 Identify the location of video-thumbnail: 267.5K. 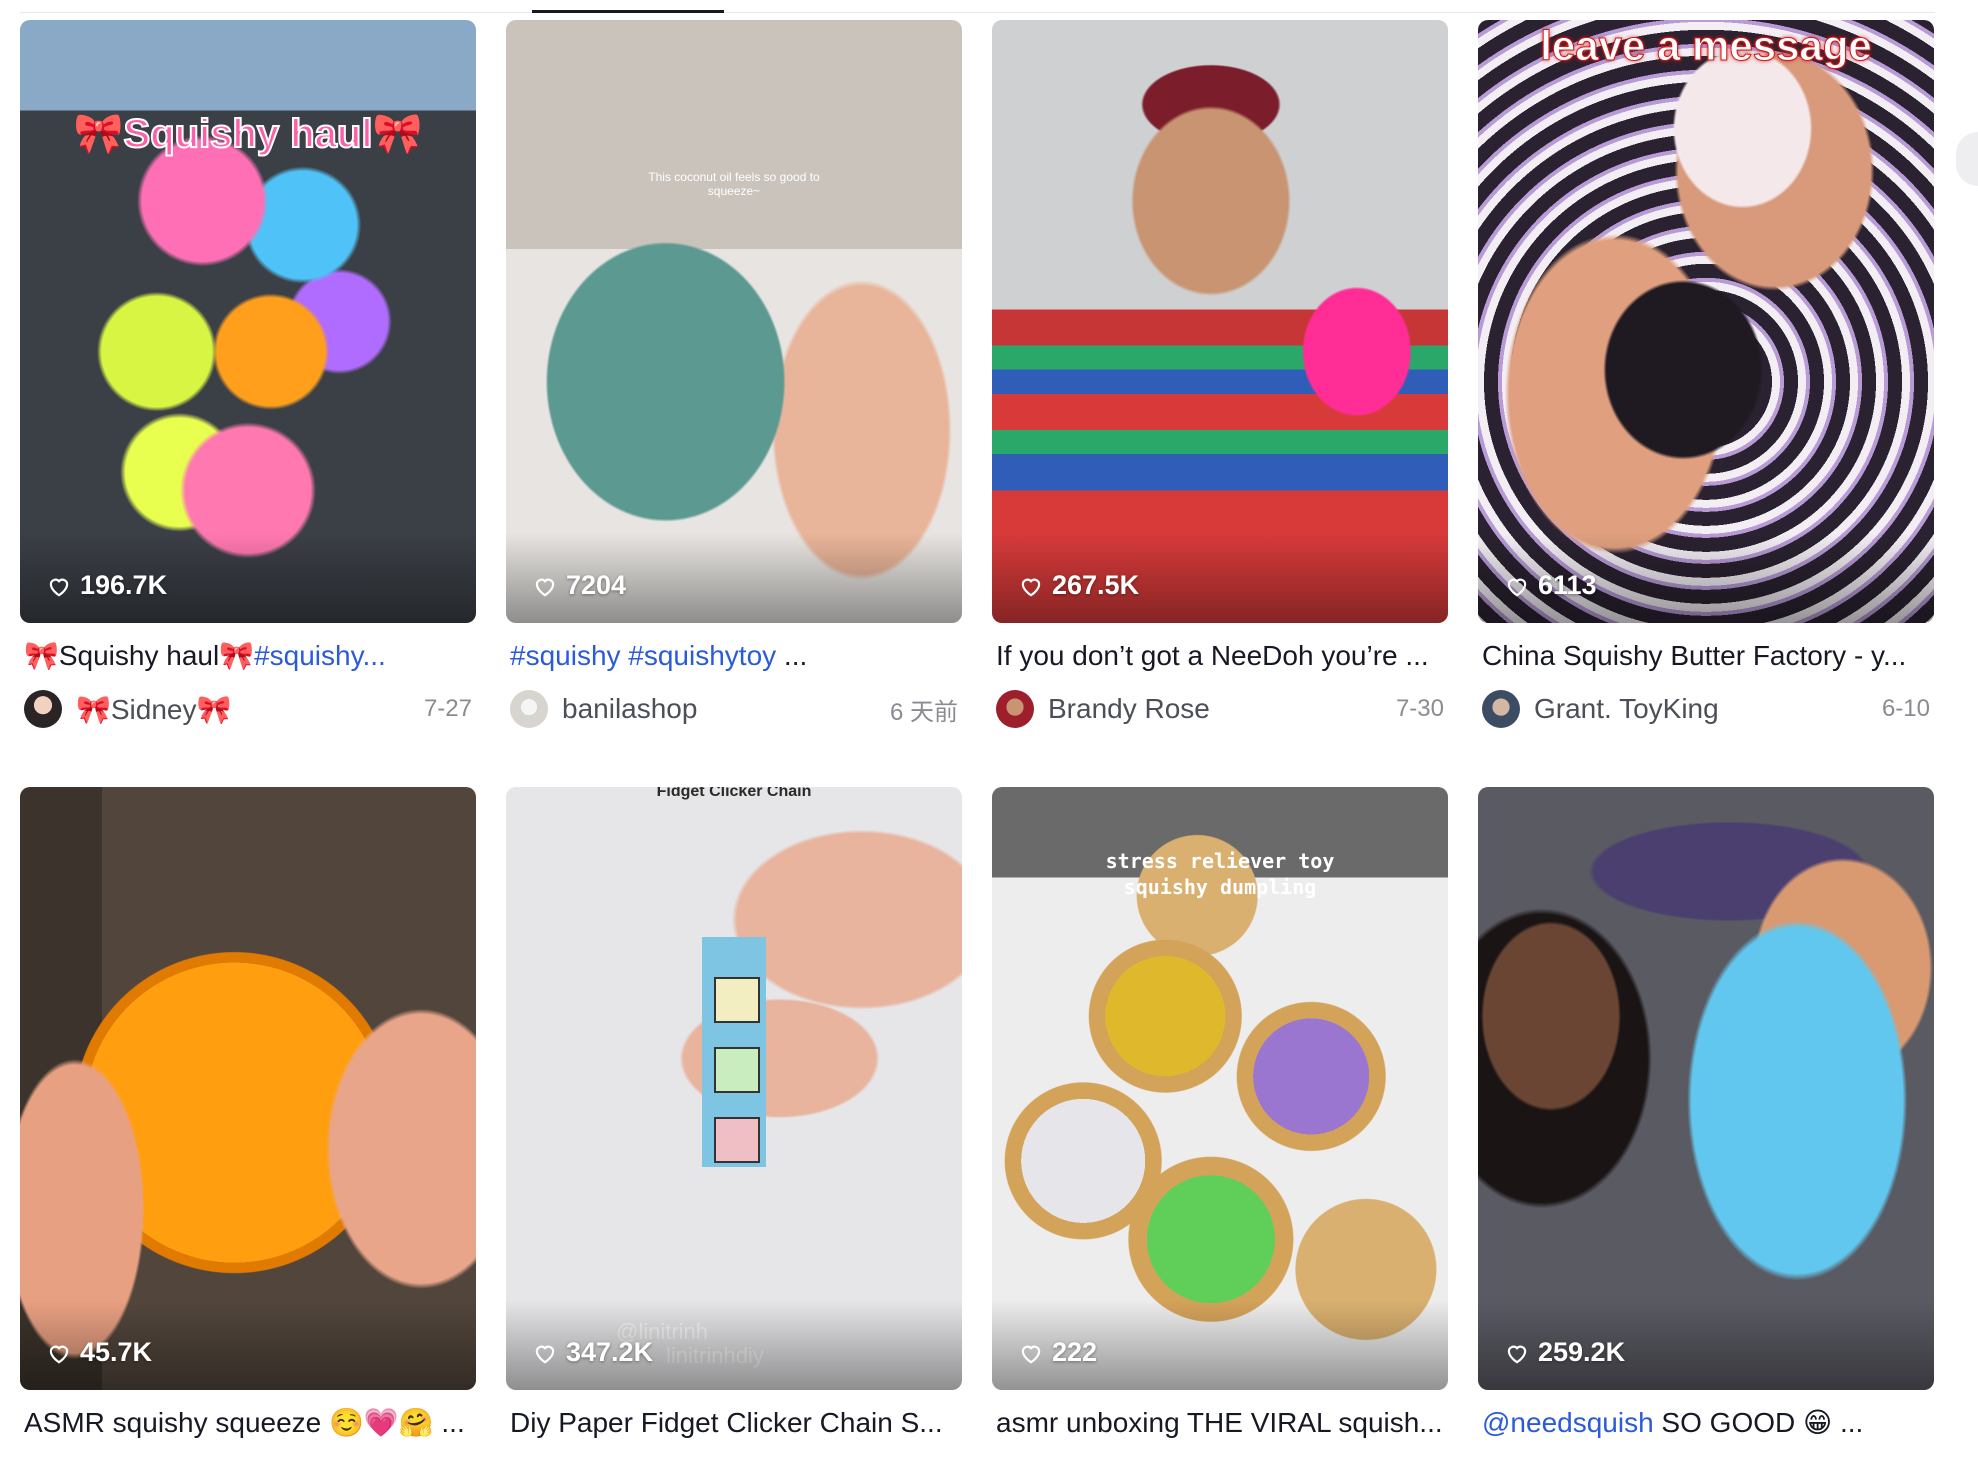
(1220, 321).